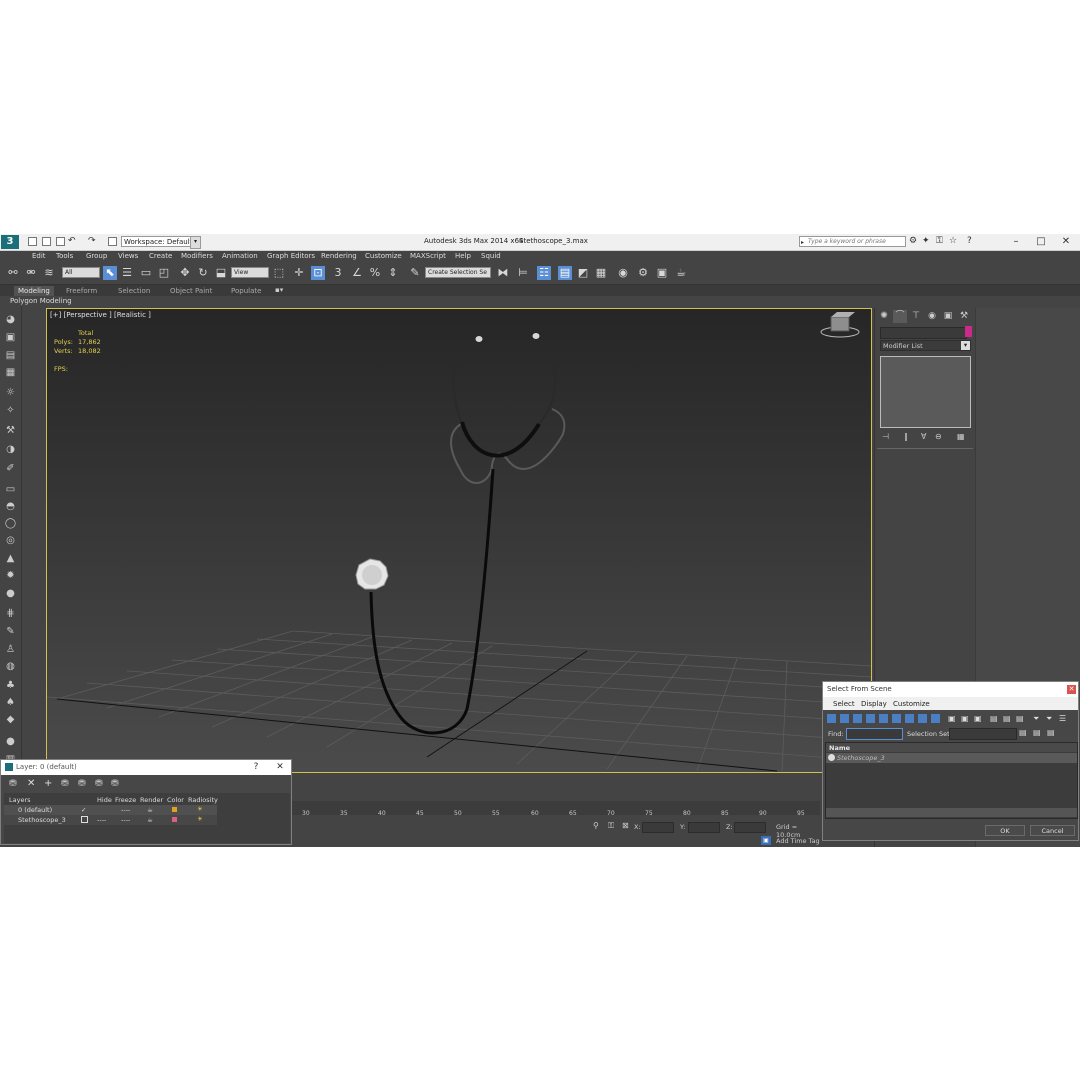  I want to click on layer-color-swatch, so click(174, 809).